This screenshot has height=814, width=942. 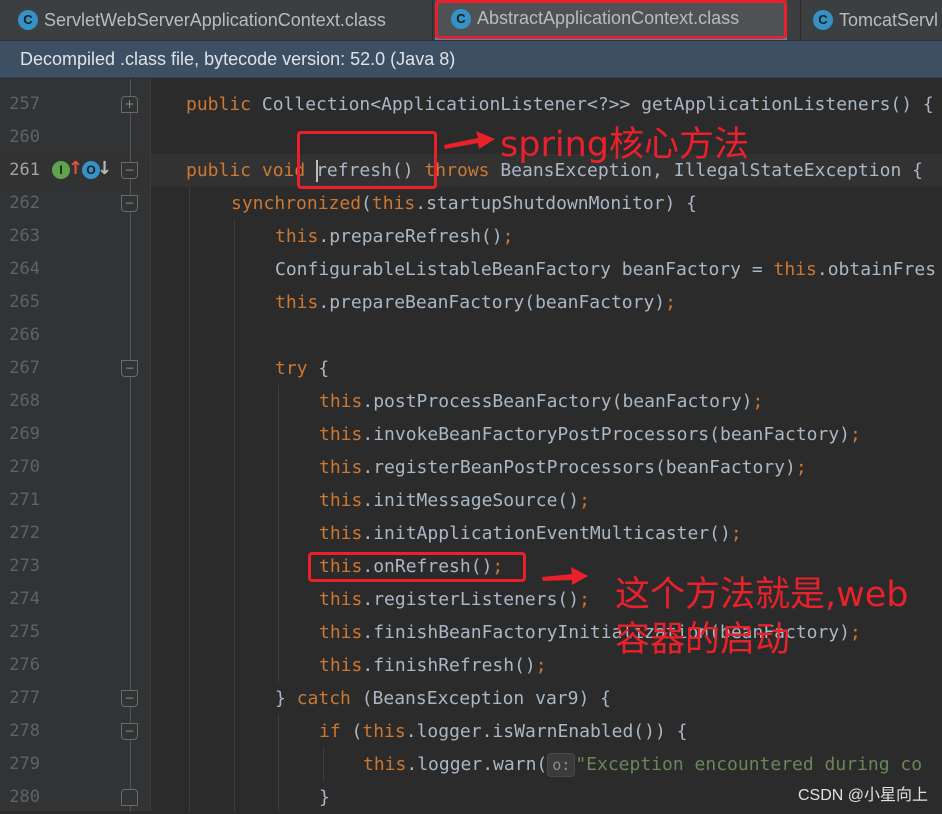 What do you see at coordinates (457, 170) in the screenshot?
I see `keyword: throws` at bounding box center [457, 170].